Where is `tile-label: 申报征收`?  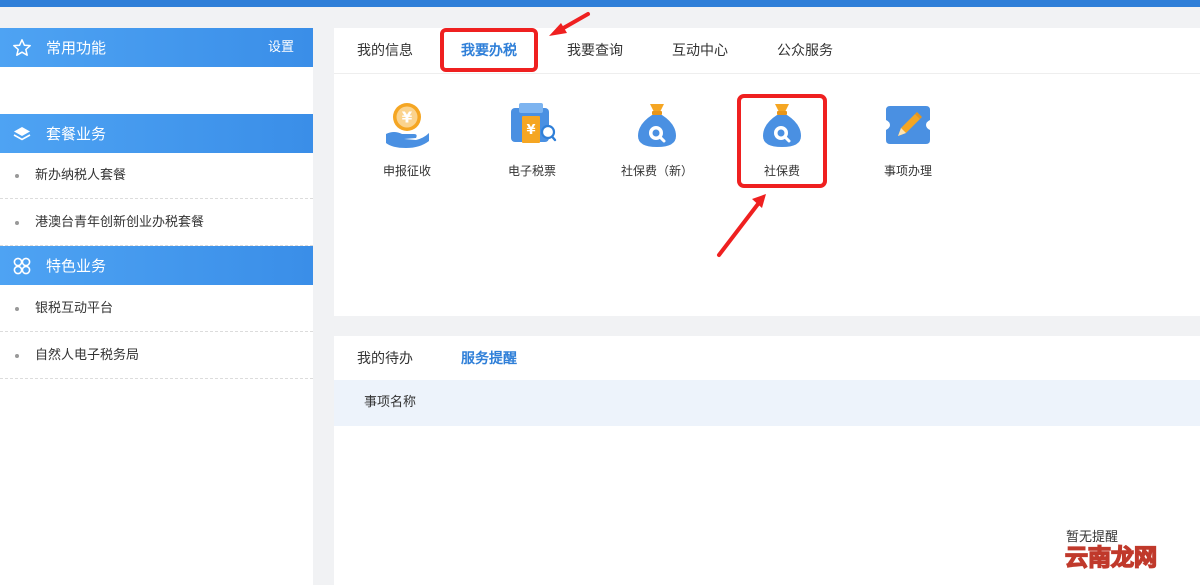
tile-label: 申报征收 is located at coordinates (406, 171).